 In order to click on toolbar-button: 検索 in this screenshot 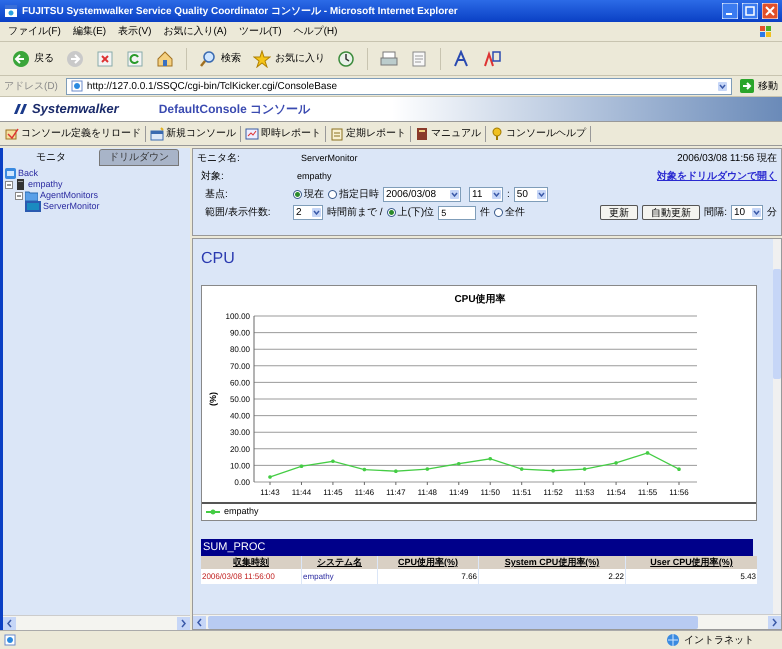, I will do `click(220, 59)`.